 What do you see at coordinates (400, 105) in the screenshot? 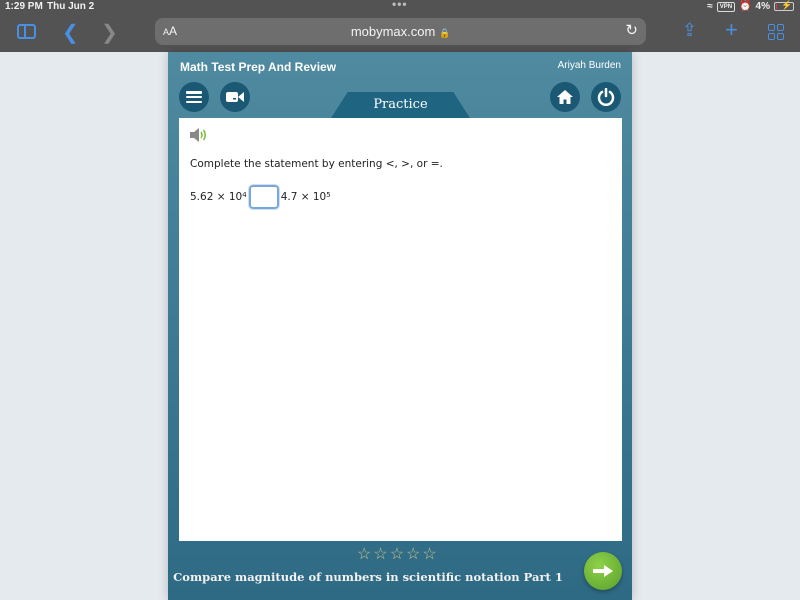
I see `tab-practice: Practice` at bounding box center [400, 105].